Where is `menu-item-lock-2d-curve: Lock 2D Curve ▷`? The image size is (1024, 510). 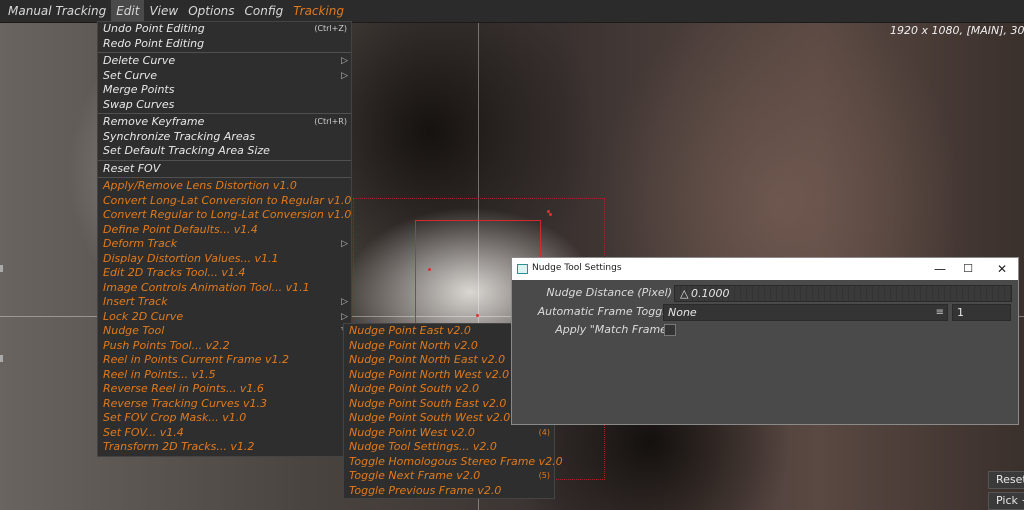 menu-item-lock-2d-curve: Lock 2D Curve ▷ is located at coordinates (224, 317).